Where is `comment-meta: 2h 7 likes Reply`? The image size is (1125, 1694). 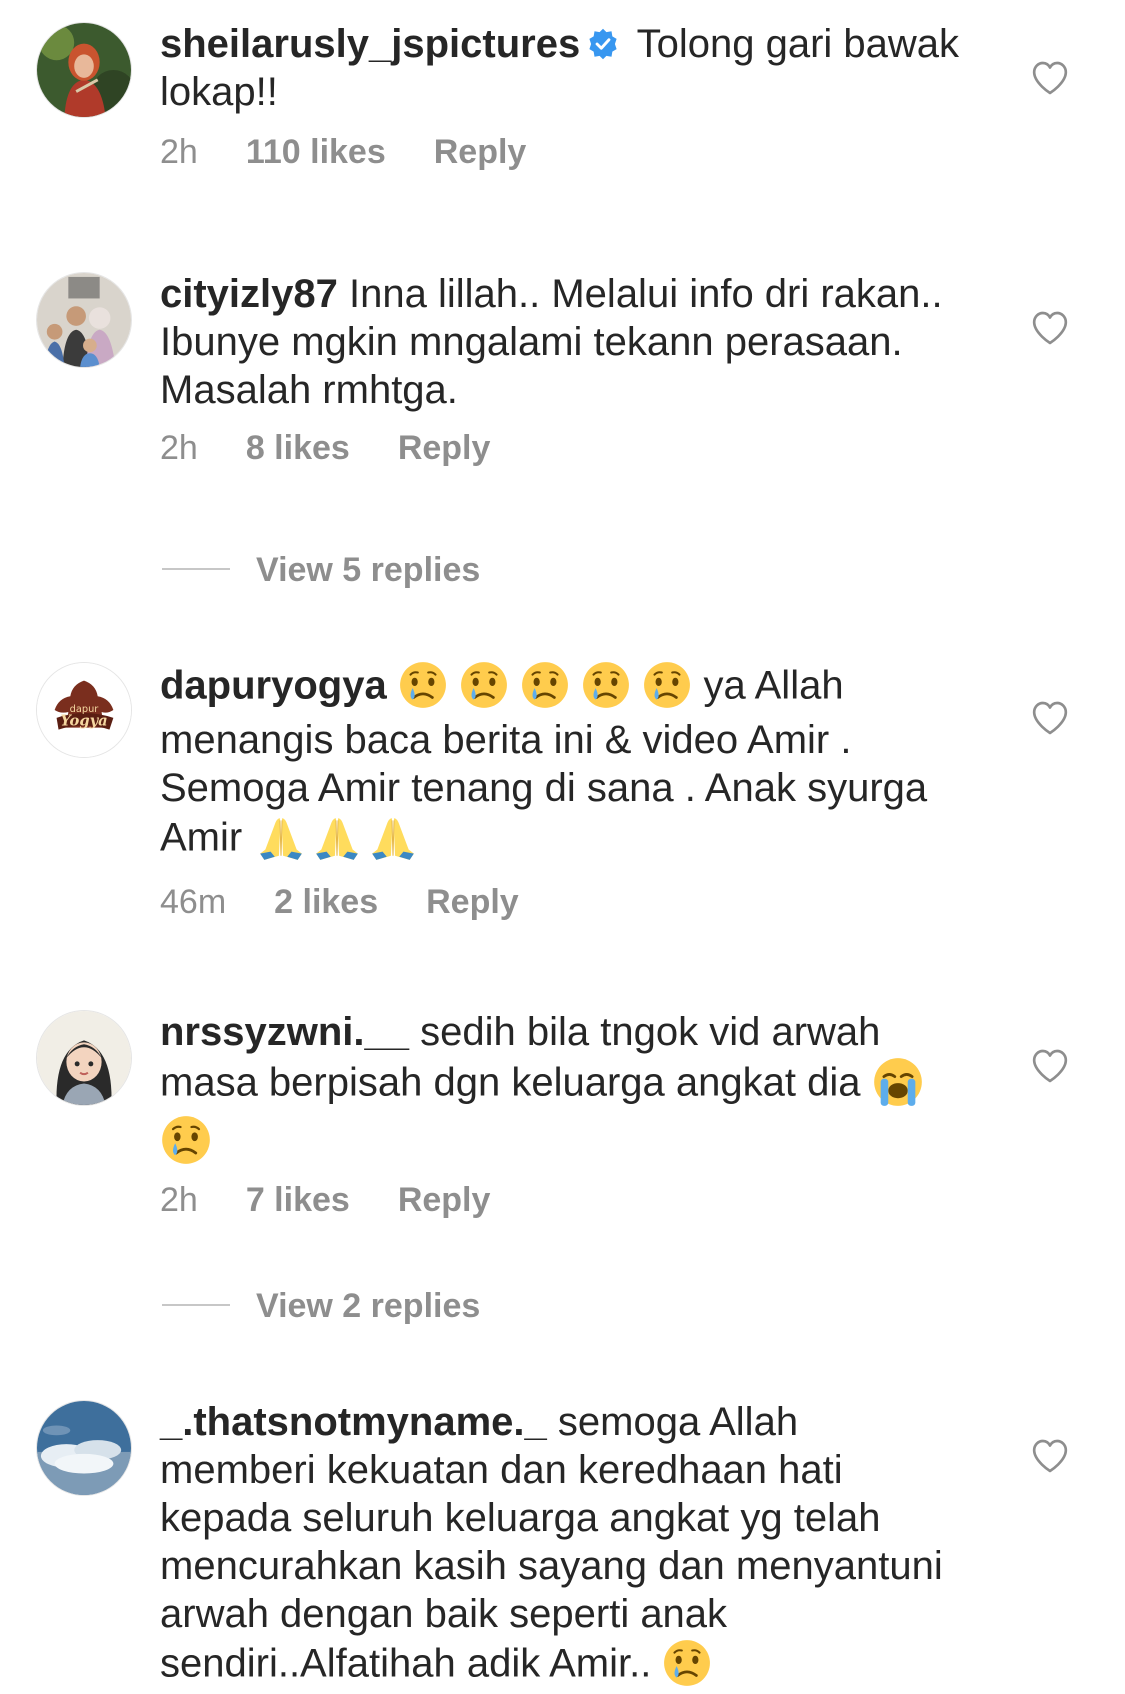 comment-meta: 2h 7 likes Reply is located at coordinates (349, 1200).